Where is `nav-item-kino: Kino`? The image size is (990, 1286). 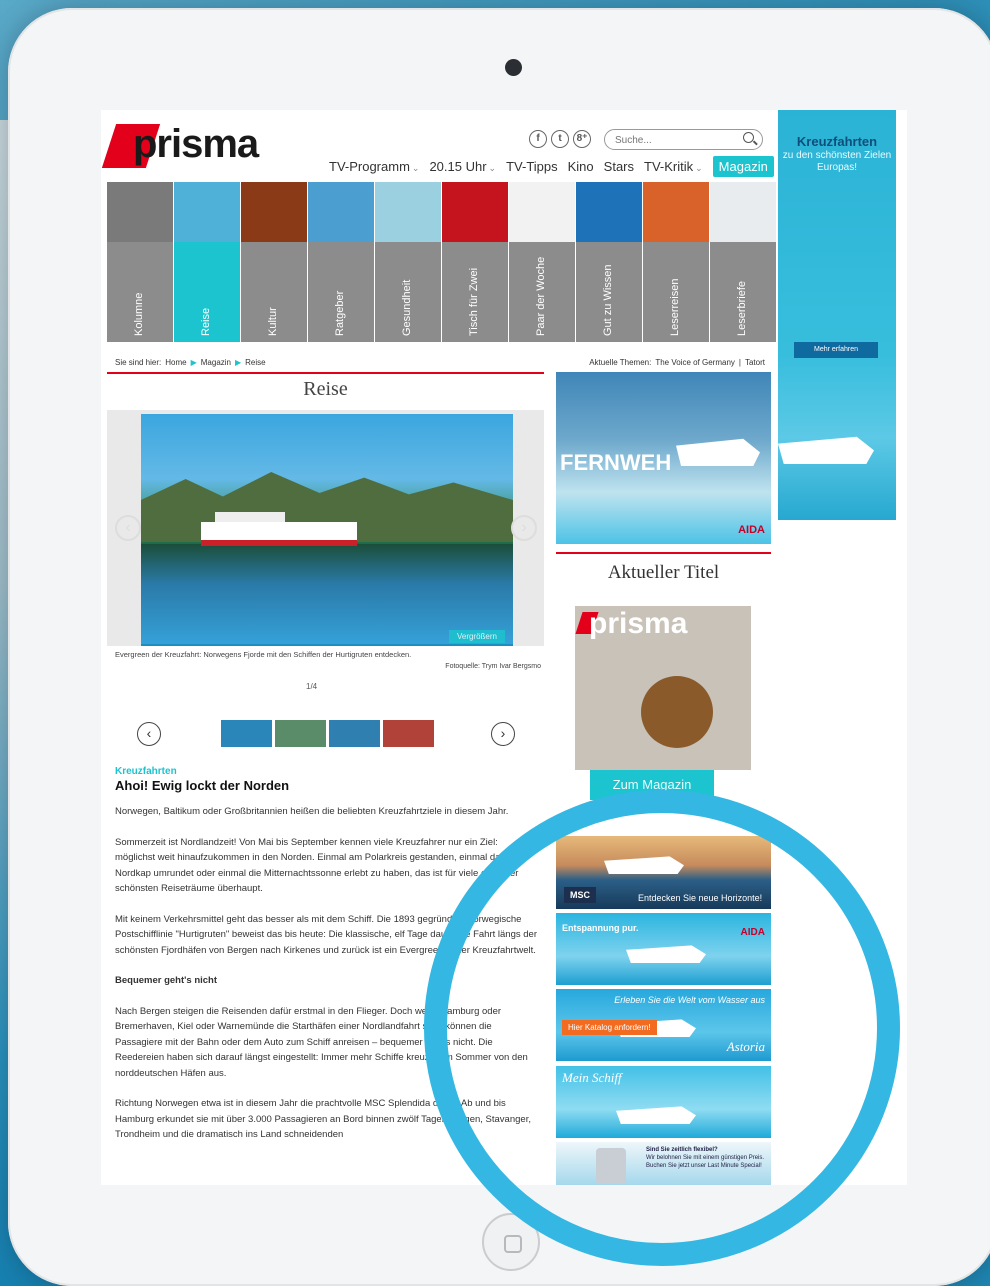
nav-item-kino: Kino is located at coordinates (581, 166).